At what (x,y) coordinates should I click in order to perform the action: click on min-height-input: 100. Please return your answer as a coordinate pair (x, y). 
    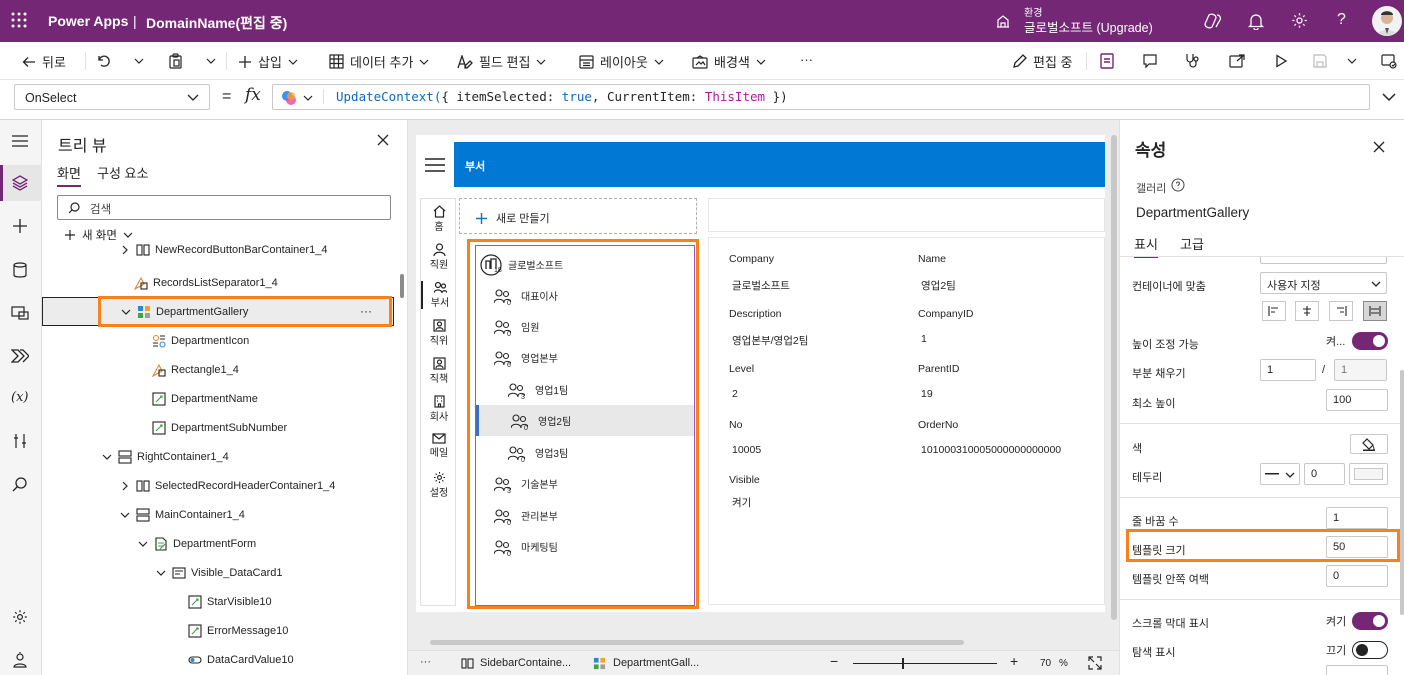
    Looking at the image, I should click on (1357, 400).